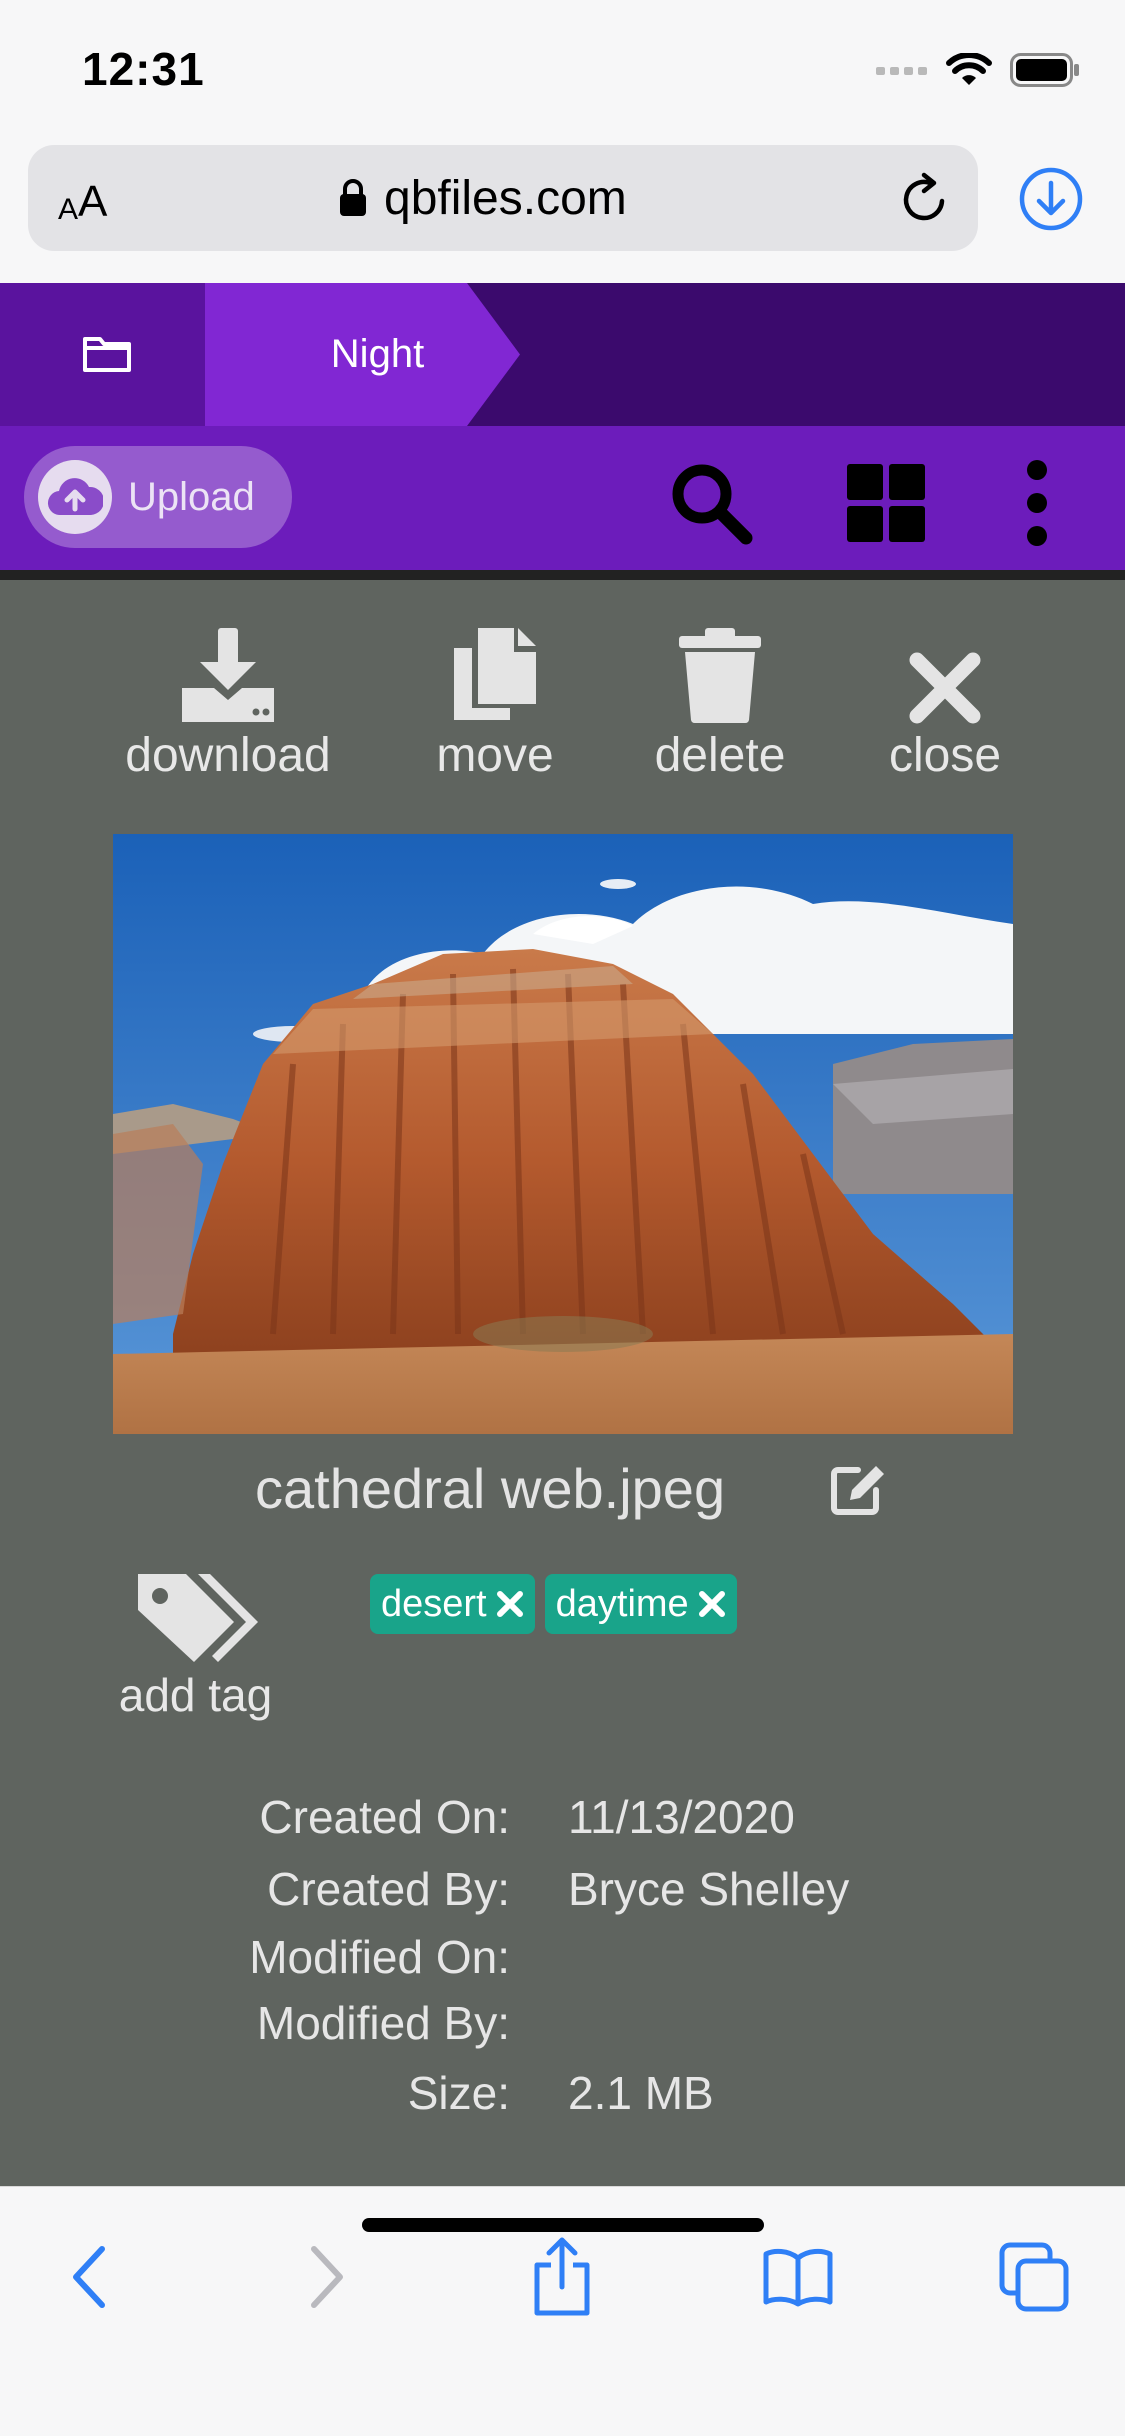 The height and width of the screenshot is (2436, 1125). Describe the element at coordinates (1044, 70) in the screenshot. I see `battery-icon` at that location.